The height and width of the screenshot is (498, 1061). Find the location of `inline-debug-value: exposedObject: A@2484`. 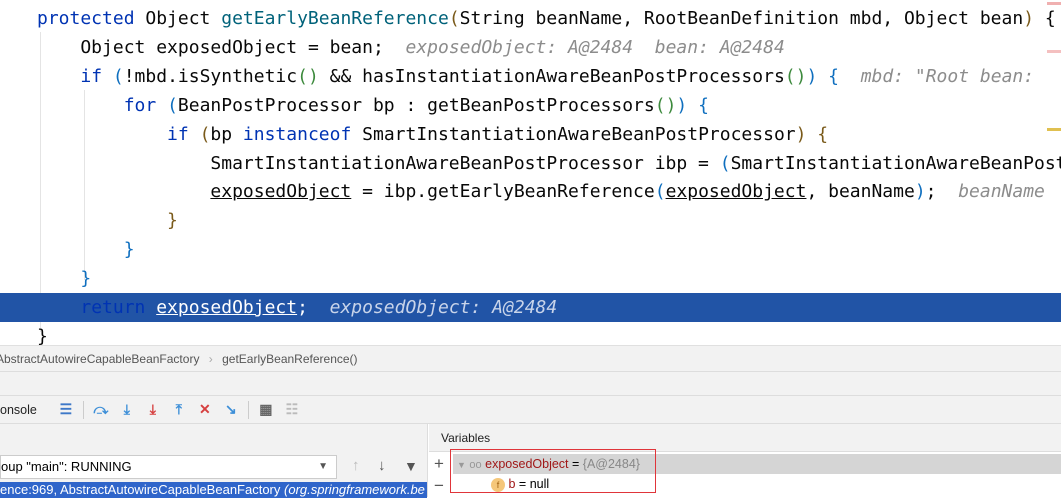

inline-debug-value: exposedObject: A@2484 is located at coordinates (443, 307).